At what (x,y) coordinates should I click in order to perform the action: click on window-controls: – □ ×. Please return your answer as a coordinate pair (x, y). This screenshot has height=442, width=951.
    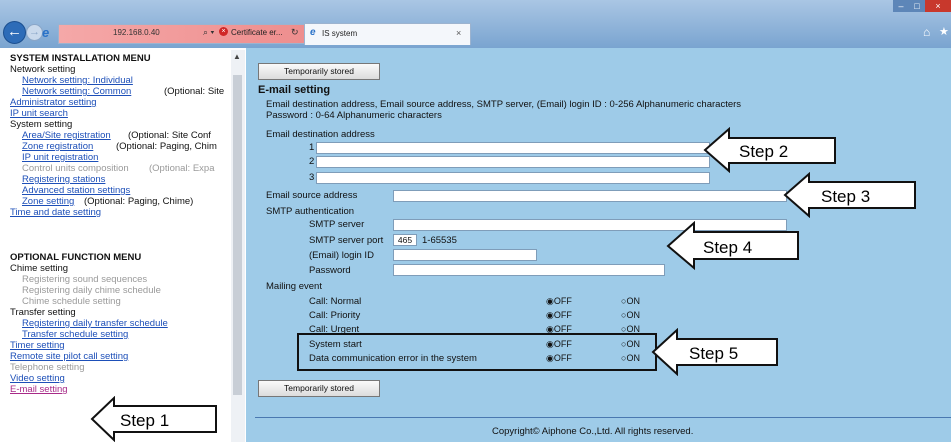
    Looking at the image, I should click on (922, 6).